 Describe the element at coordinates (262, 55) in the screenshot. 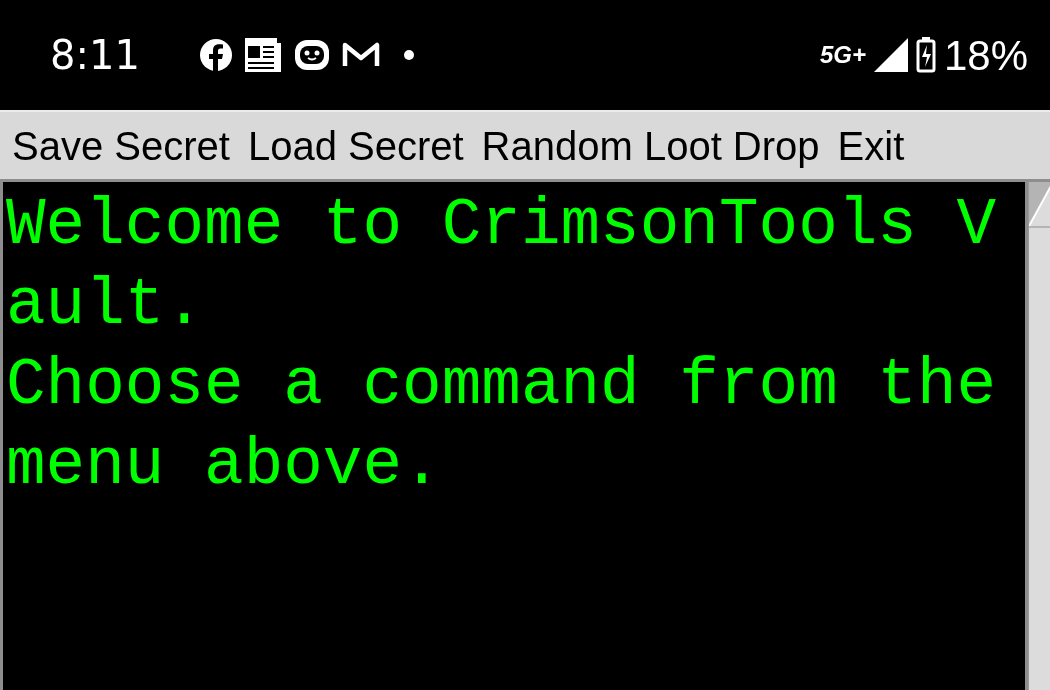

I see `newspaper-icon` at that location.